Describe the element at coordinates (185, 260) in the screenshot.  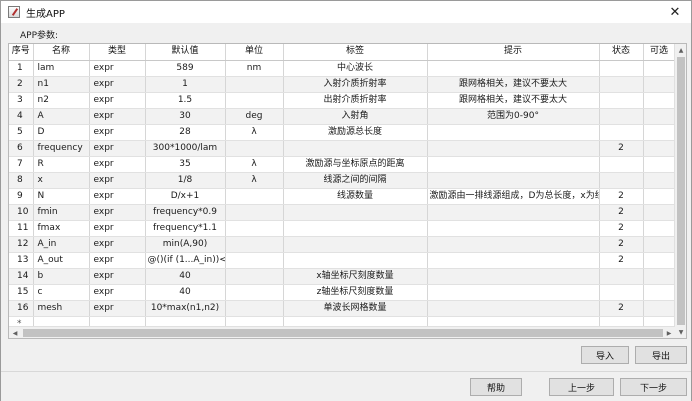
I see `cell-default-value: @()(if (1...A_in))<90)` at that location.